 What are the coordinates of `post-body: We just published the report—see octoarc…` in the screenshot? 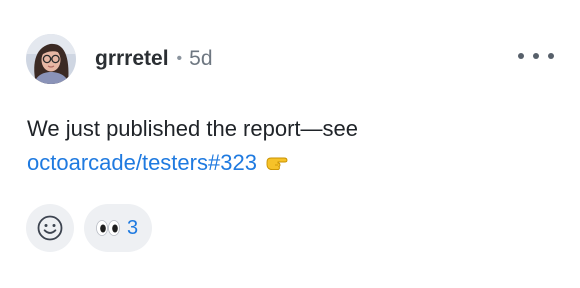 It's located at (192, 146).